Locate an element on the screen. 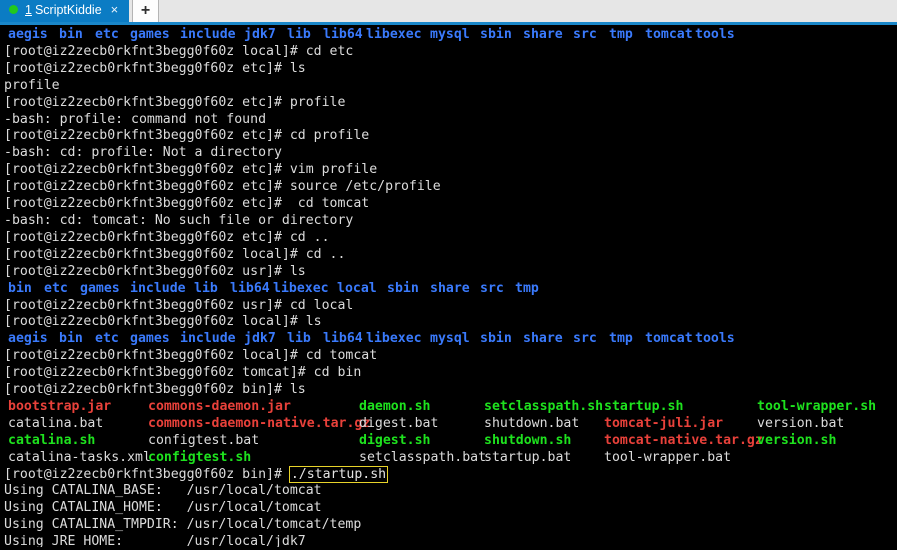 Image resolution: width=897 pixels, height=550 pixels. file-entry: bin is located at coordinates (20, 288).